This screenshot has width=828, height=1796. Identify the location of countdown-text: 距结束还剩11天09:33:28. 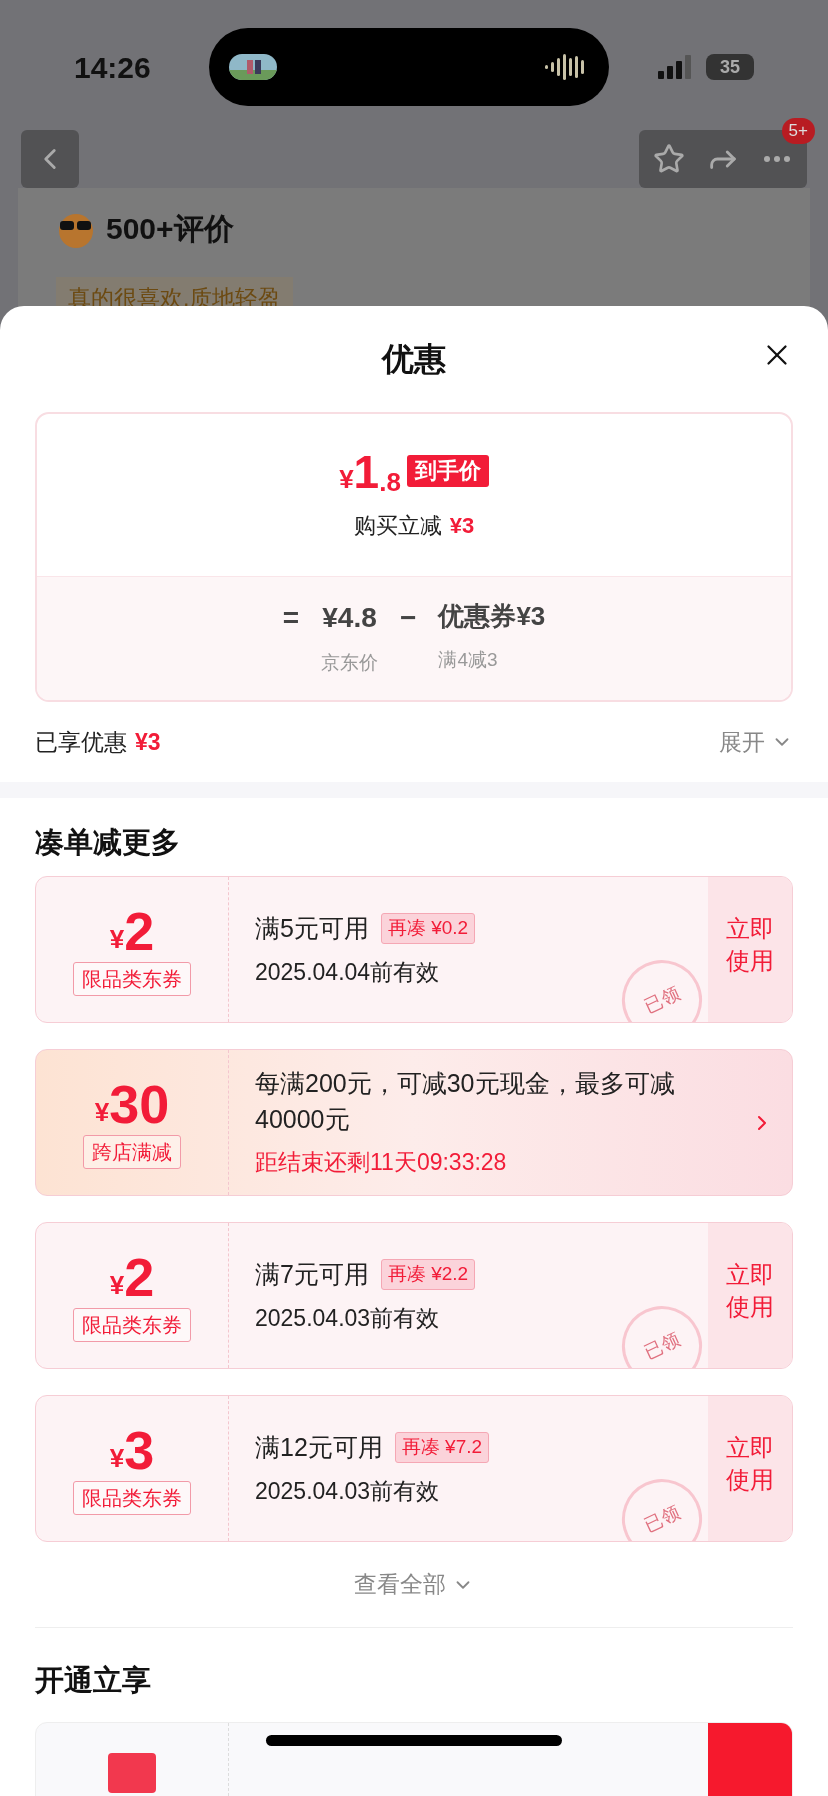
(381, 1163).